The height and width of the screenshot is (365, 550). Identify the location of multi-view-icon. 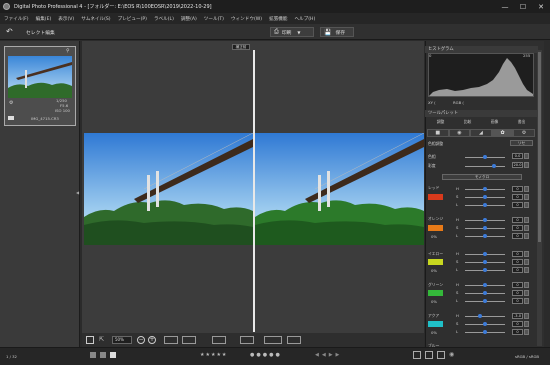
(441, 355).